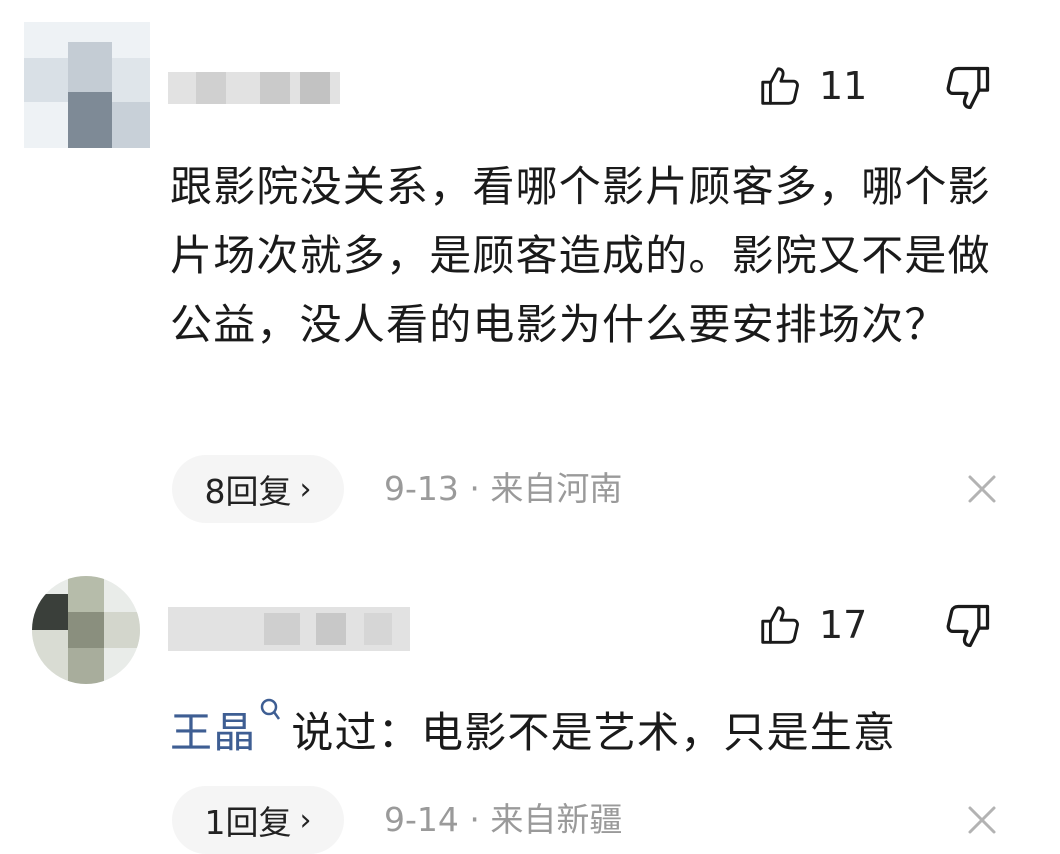 This screenshot has width=1060, height=854. What do you see at coordinates (213, 732) in the screenshot?
I see `mention-link: 王晶` at bounding box center [213, 732].